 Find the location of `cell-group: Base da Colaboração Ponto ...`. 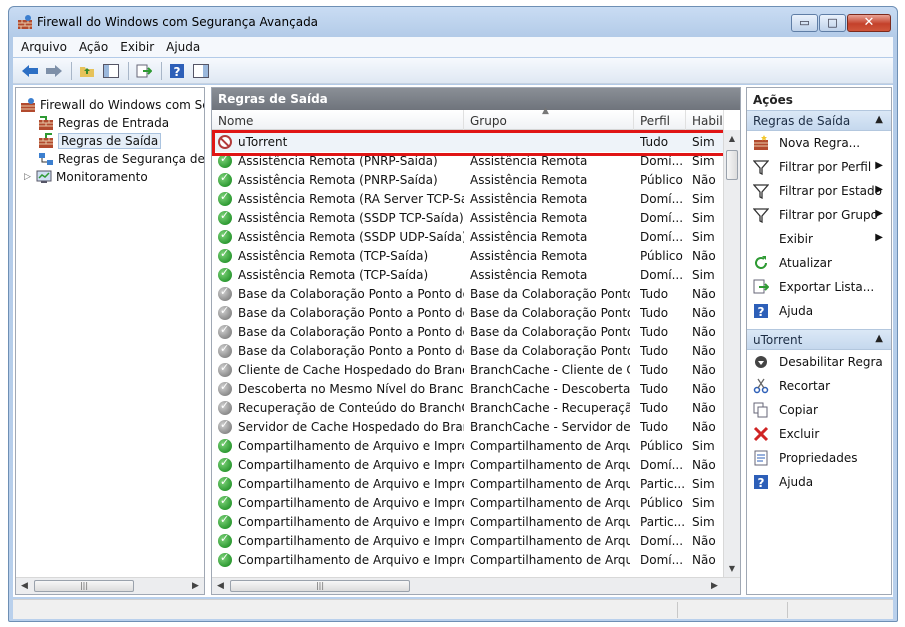

cell-group: Base da Colaboração Ponto ... is located at coordinates (550, 332).